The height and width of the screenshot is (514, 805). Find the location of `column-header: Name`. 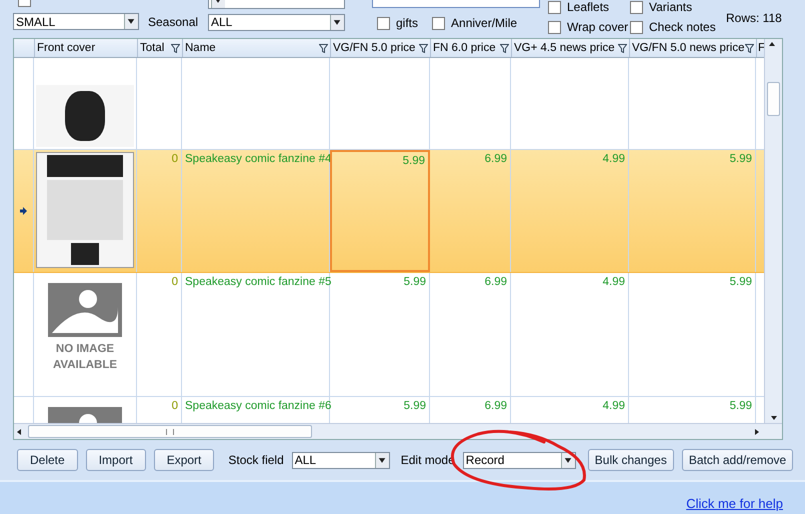

column-header: Name is located at coordinates (257, 48).